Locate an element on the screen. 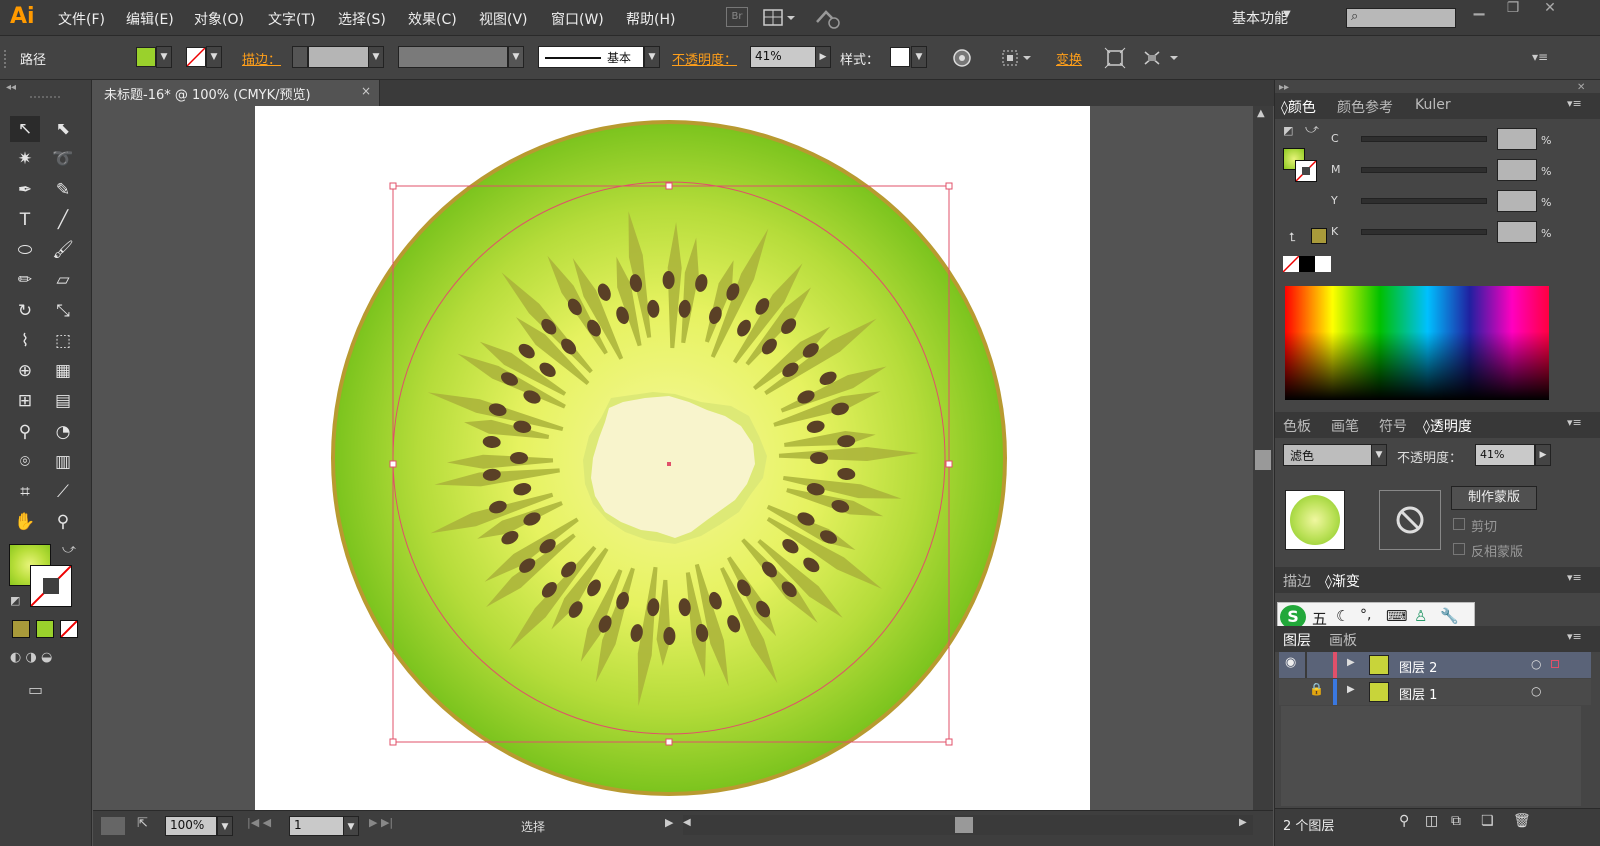  artboard-nav-icon is located at coordinates (113, 826).